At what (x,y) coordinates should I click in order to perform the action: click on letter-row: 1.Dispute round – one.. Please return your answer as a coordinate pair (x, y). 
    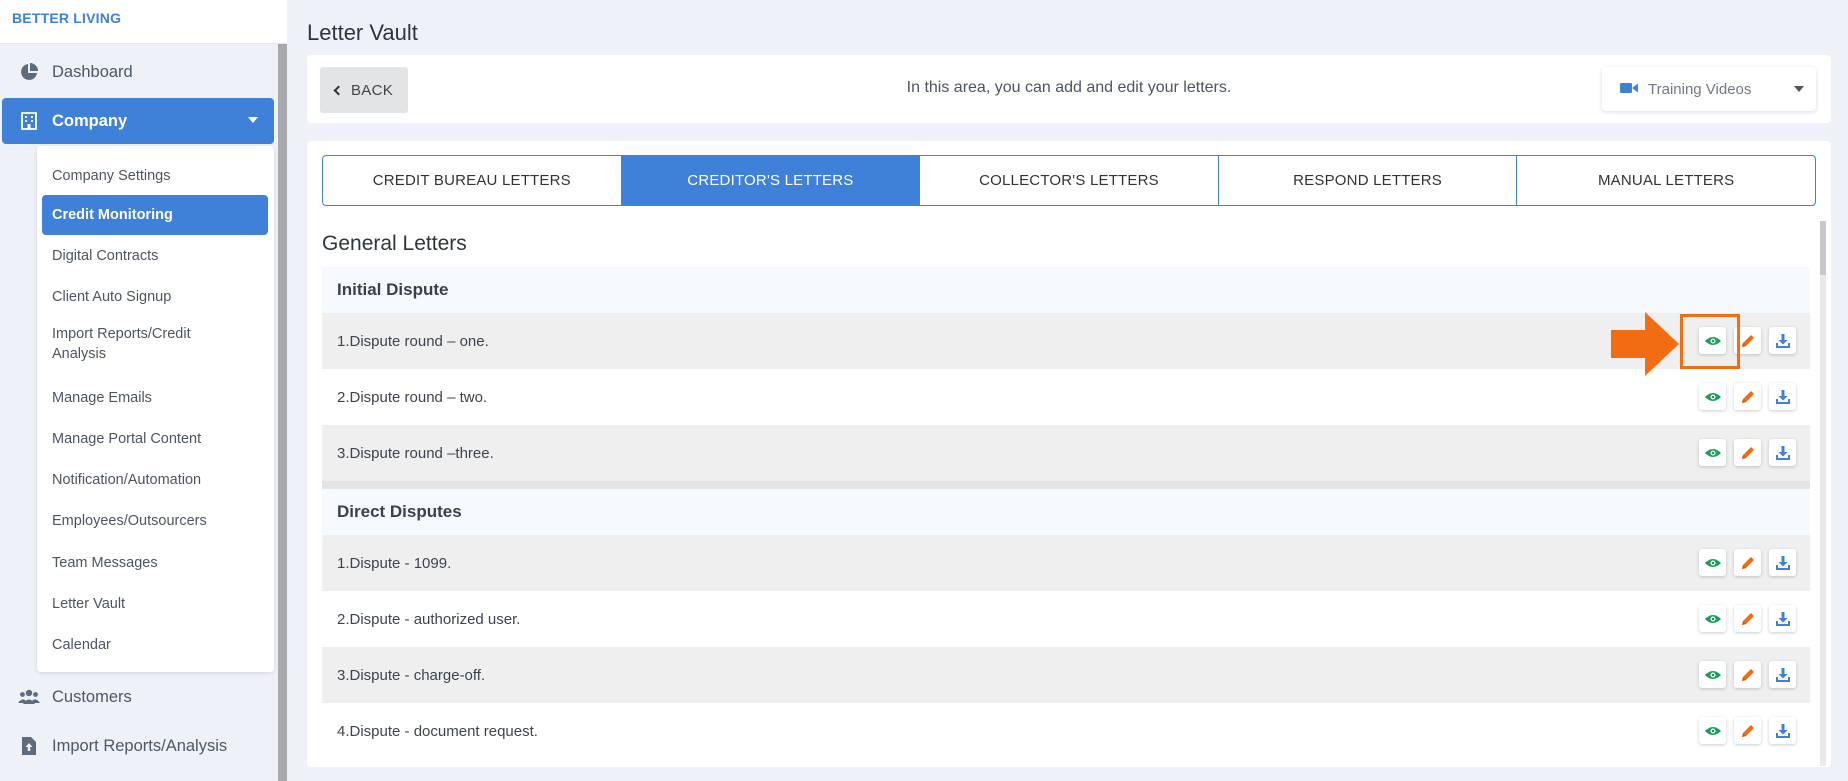
    Looking at the image, I should click on (1066, 341).